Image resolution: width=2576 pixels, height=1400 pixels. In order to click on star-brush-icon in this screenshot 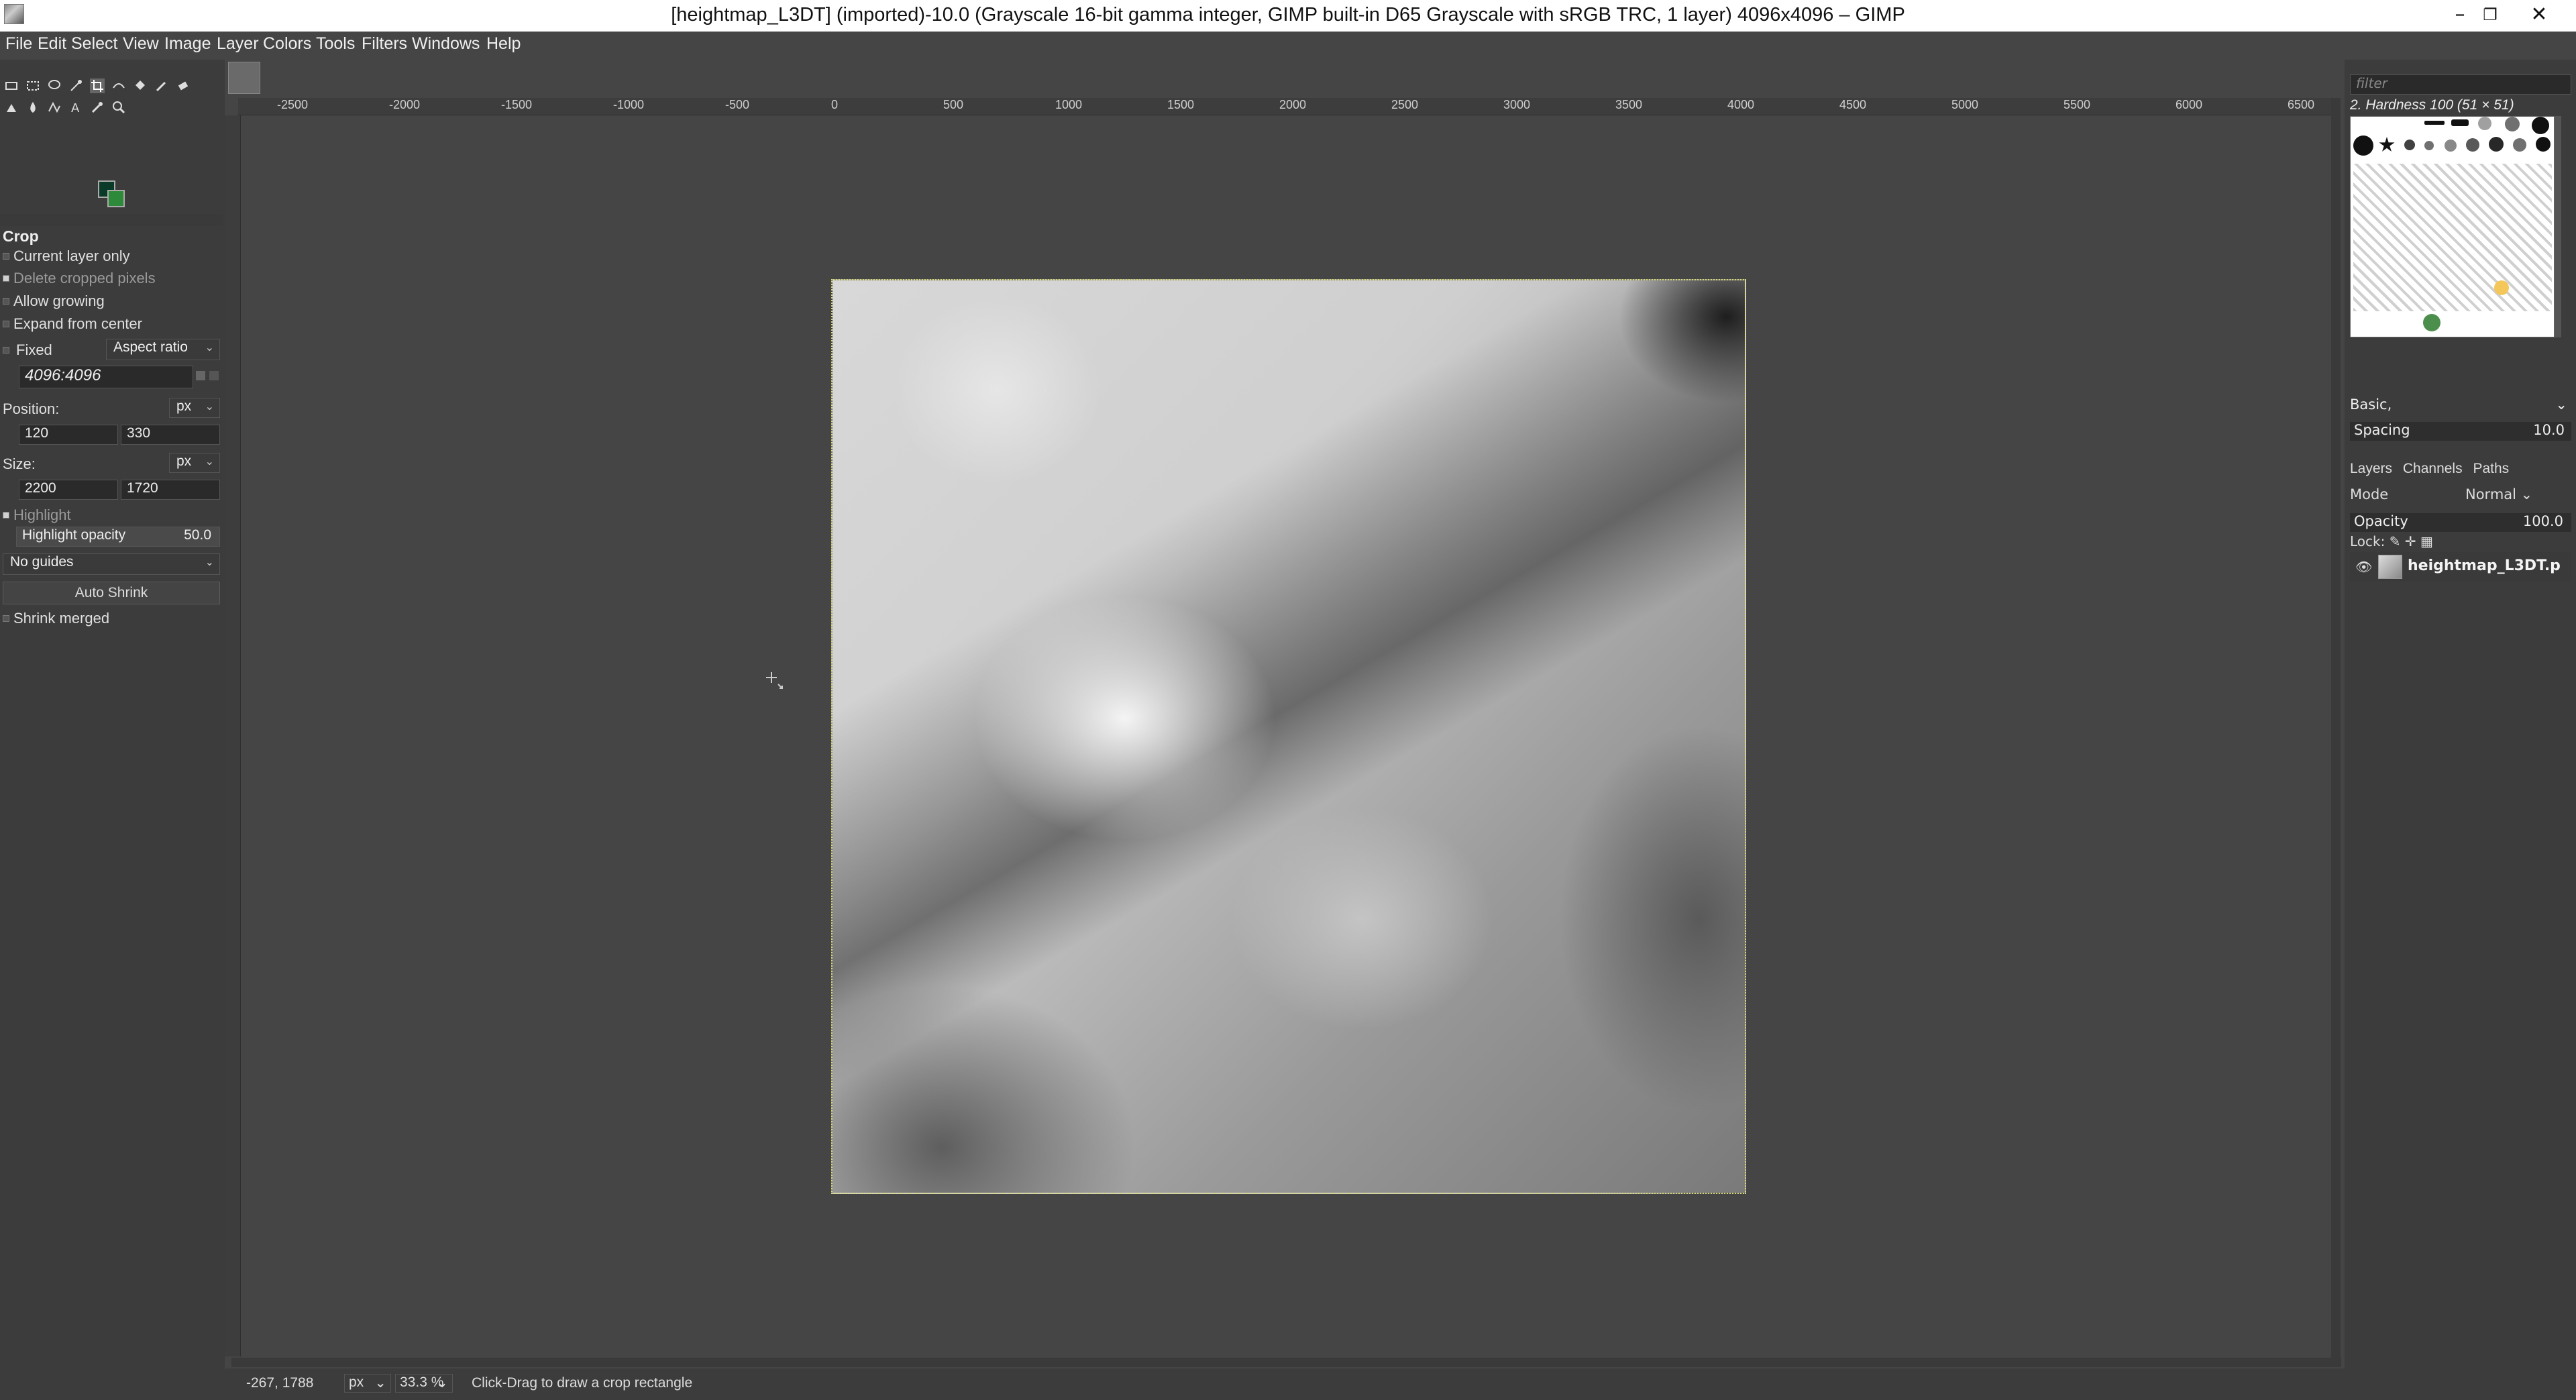, I will do `click(2387, 144)`.